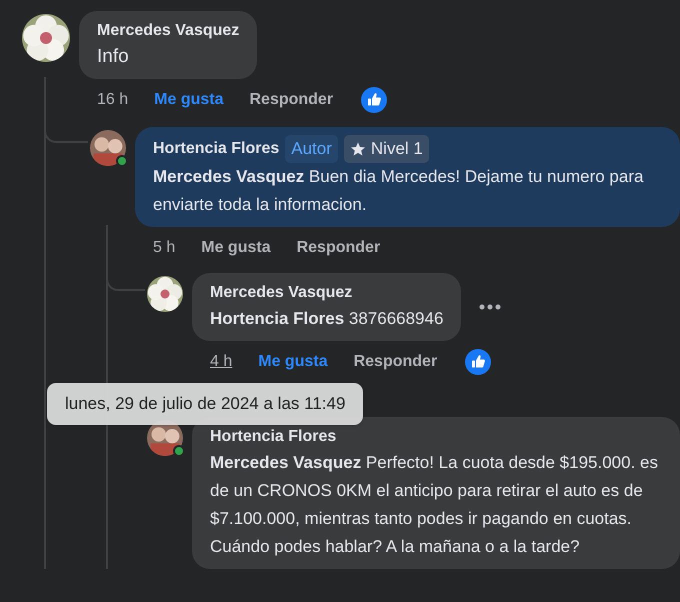 This screenshot has width=680, height=602. I want to click on comment-text: Hortencia Flores 3876668946, so click(327, 319).